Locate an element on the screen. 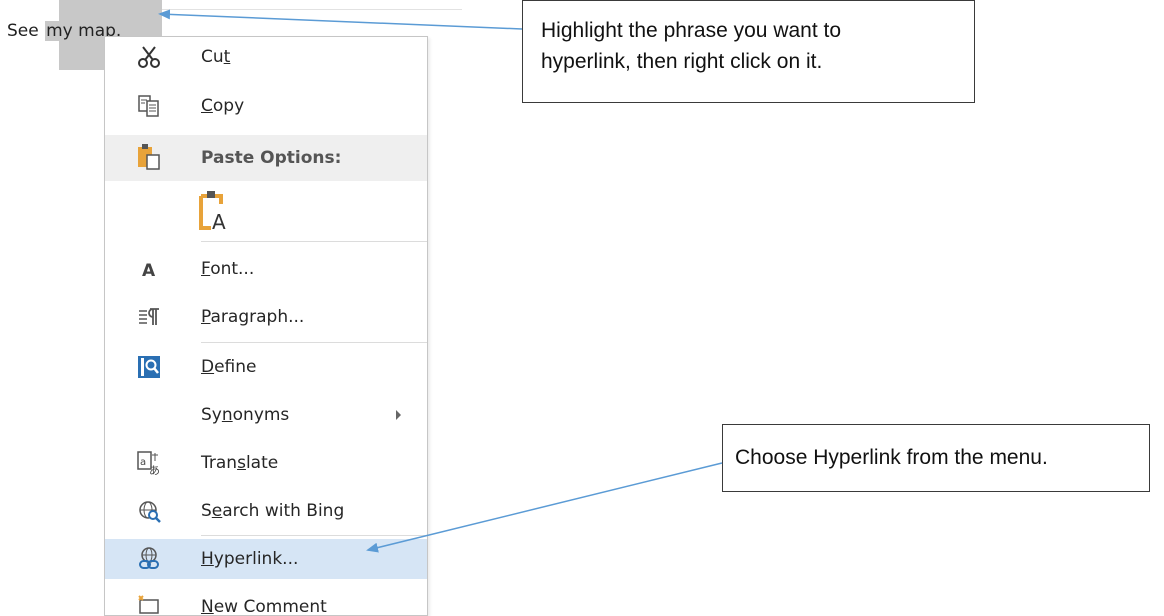 The image size is (1164, 616). arrow-to-hyperlink is located at coordinates (544, 507).